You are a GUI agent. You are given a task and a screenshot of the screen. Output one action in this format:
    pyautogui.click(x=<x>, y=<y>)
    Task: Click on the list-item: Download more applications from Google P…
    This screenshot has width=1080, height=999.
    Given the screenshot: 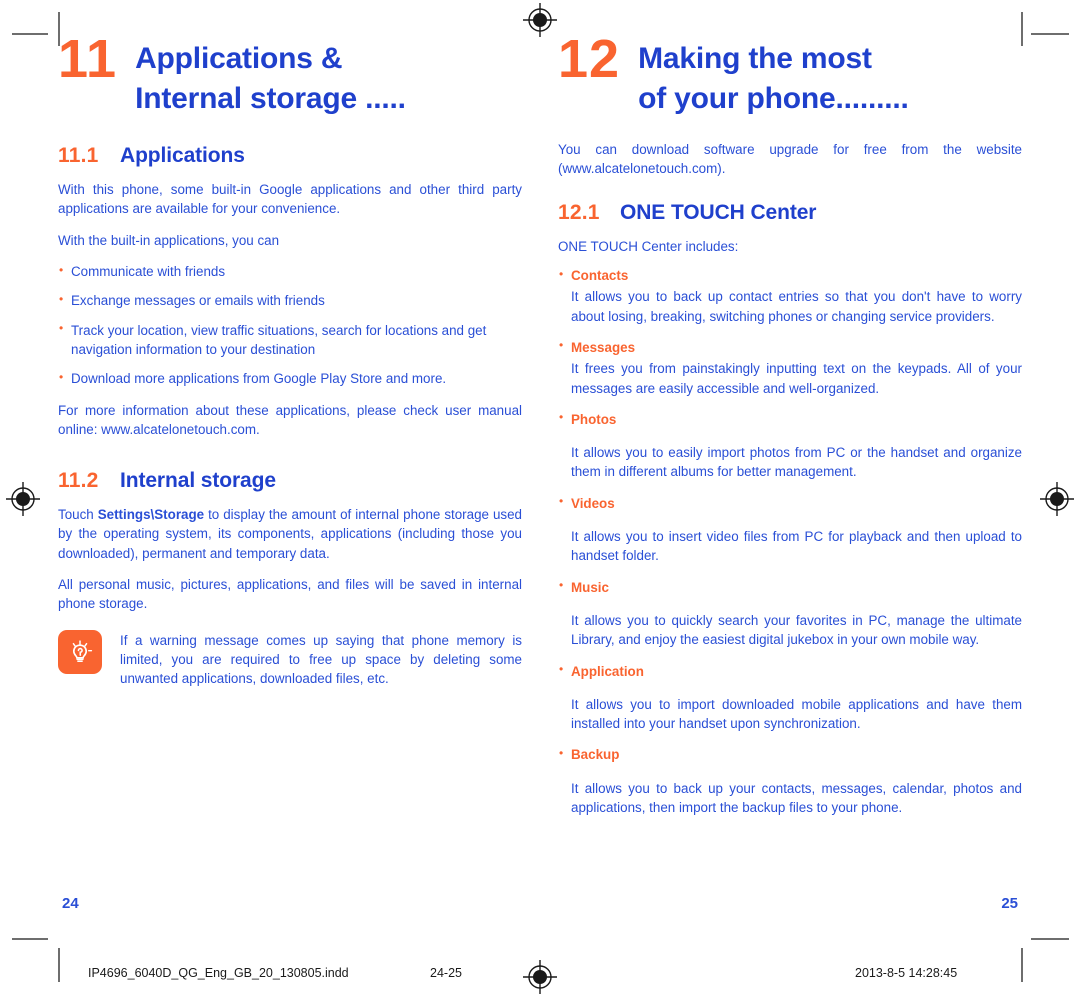 What is the action you would take?
    pyautogui.click(x=290, y=378)
    